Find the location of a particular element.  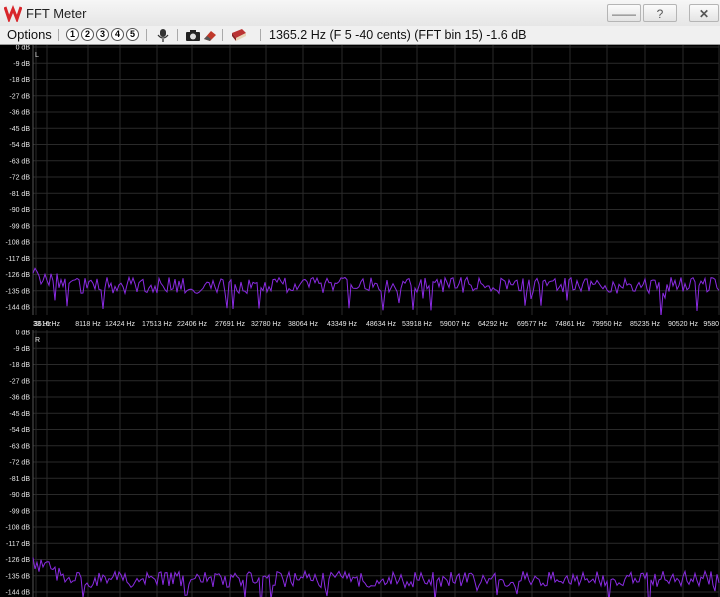

eraser-icon is located at coordinates (210, 35).